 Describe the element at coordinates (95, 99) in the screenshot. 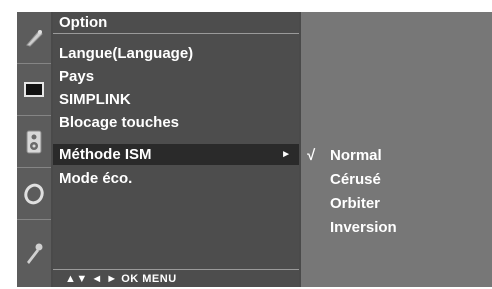

I see `menu-item-label: SIMPLINK` at that location.